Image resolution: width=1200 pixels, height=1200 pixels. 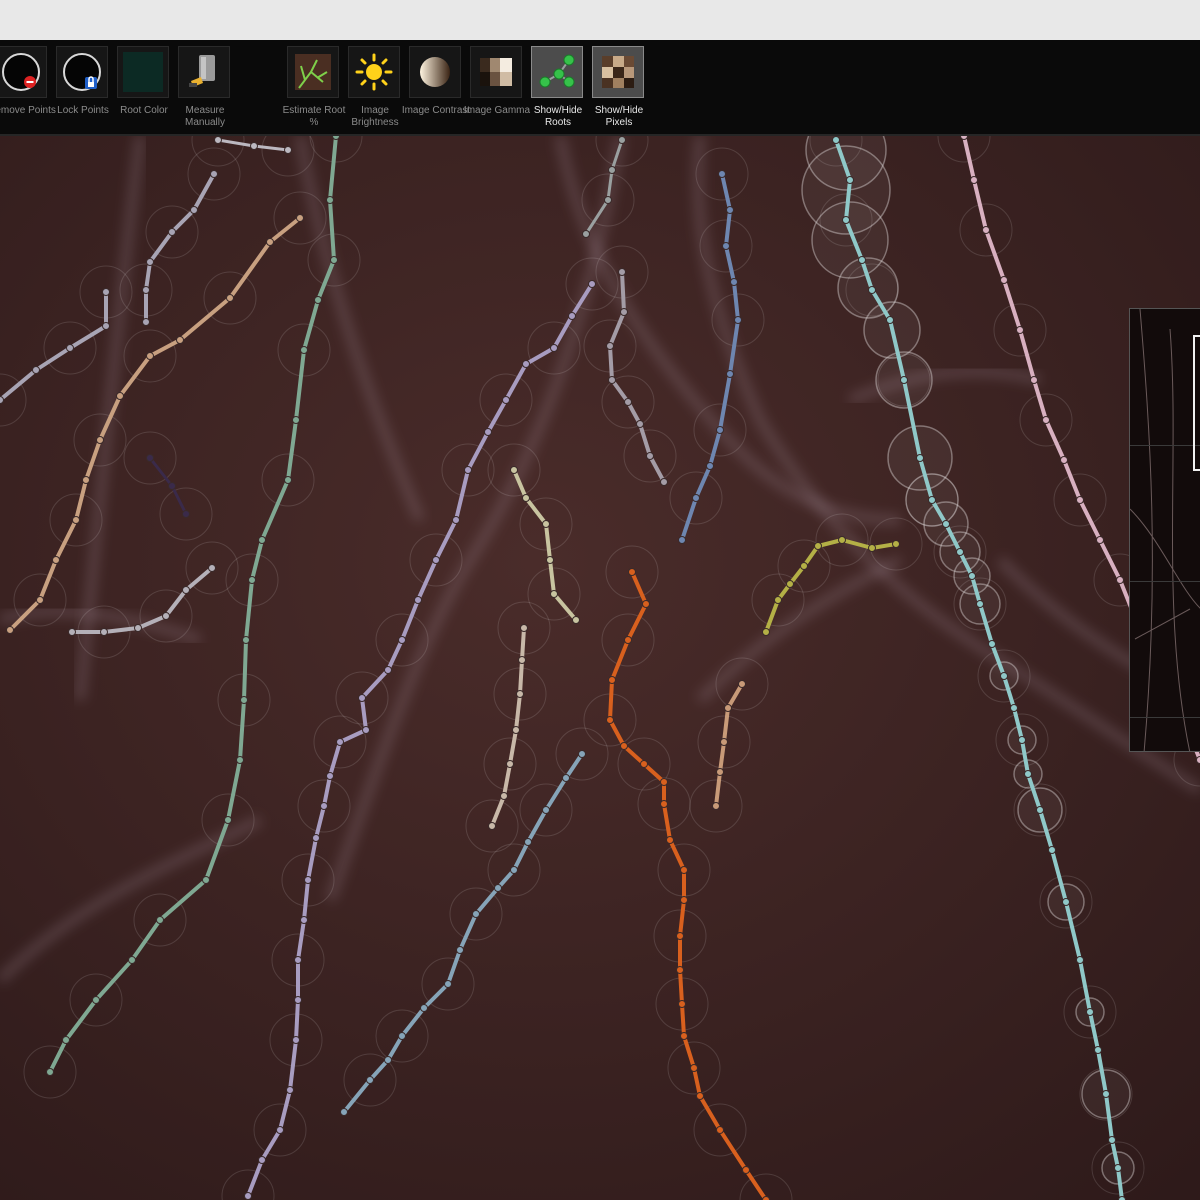 What do you see at coordinates (144, 89) in the screenshot?
I see `root-color-button: Root Color` at bounding box center [144, 89].